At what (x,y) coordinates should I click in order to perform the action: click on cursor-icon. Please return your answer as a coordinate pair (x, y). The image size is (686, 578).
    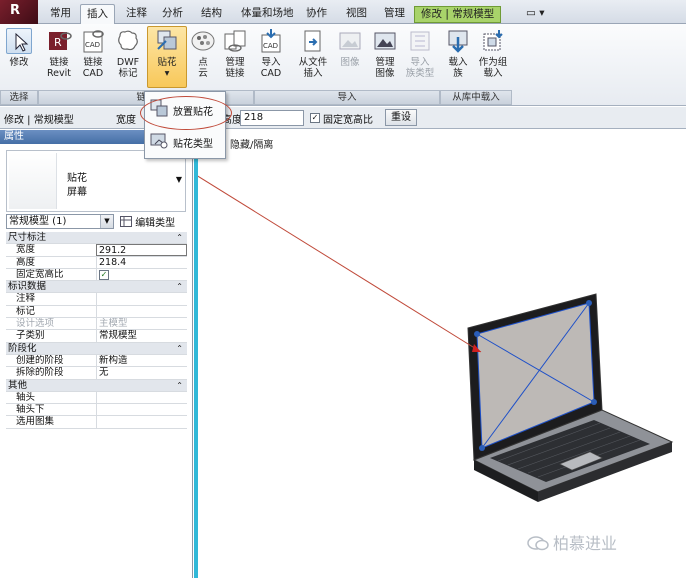
    Looking at the image, I should click on (19, 41).